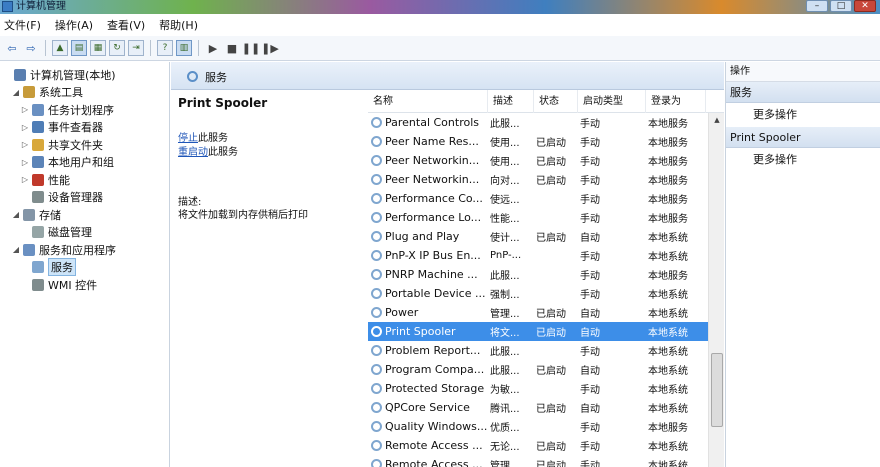 This screenshot has height=467, width=880. What do you see at coordinates (12, 48) in the screenshot?
I see `back-arrow-icon: ⇦` at bounding box center [12, 48].